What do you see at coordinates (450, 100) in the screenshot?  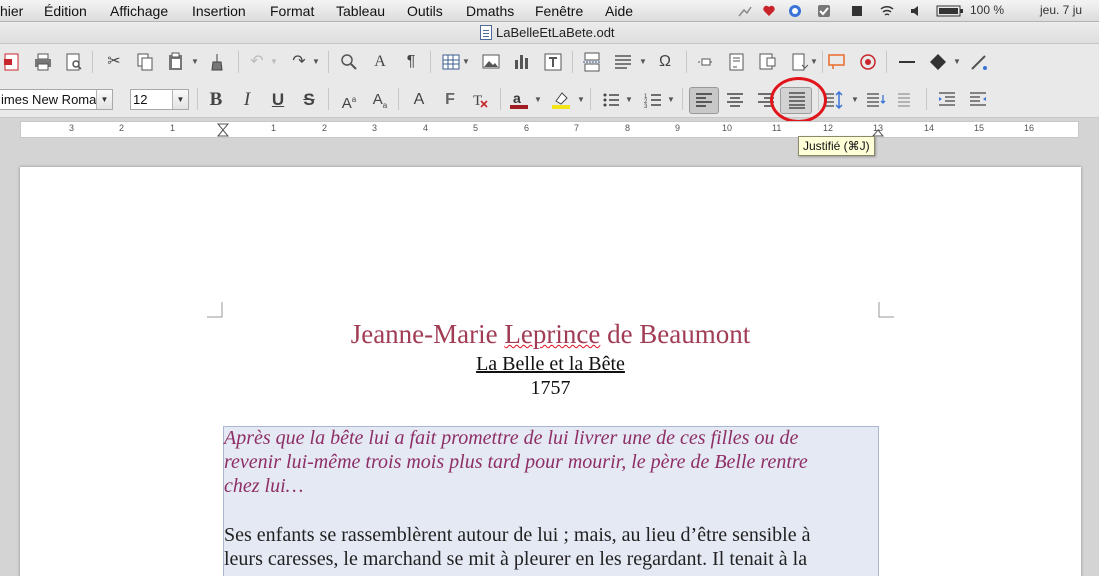 I see `outline-icon: F` at bounding box center [450, 100].